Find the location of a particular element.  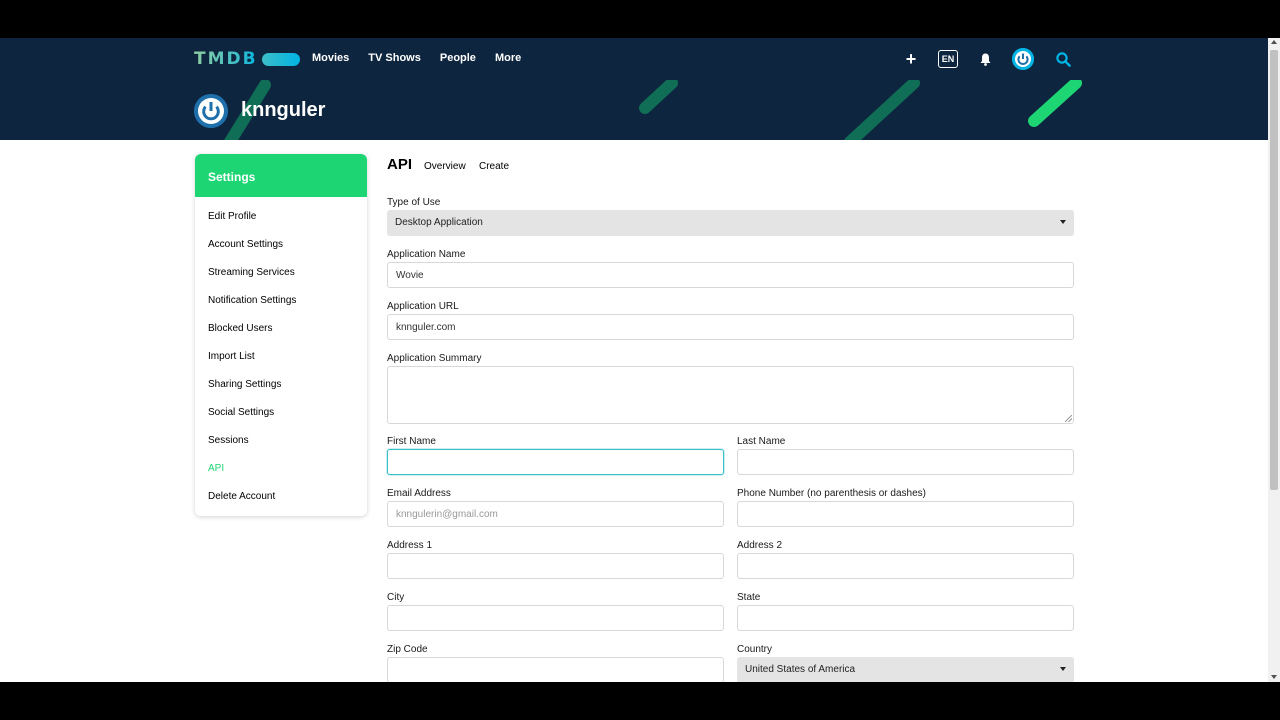

sidebar-item-social-settings: Social Settings is located at coordinates (281, 413).